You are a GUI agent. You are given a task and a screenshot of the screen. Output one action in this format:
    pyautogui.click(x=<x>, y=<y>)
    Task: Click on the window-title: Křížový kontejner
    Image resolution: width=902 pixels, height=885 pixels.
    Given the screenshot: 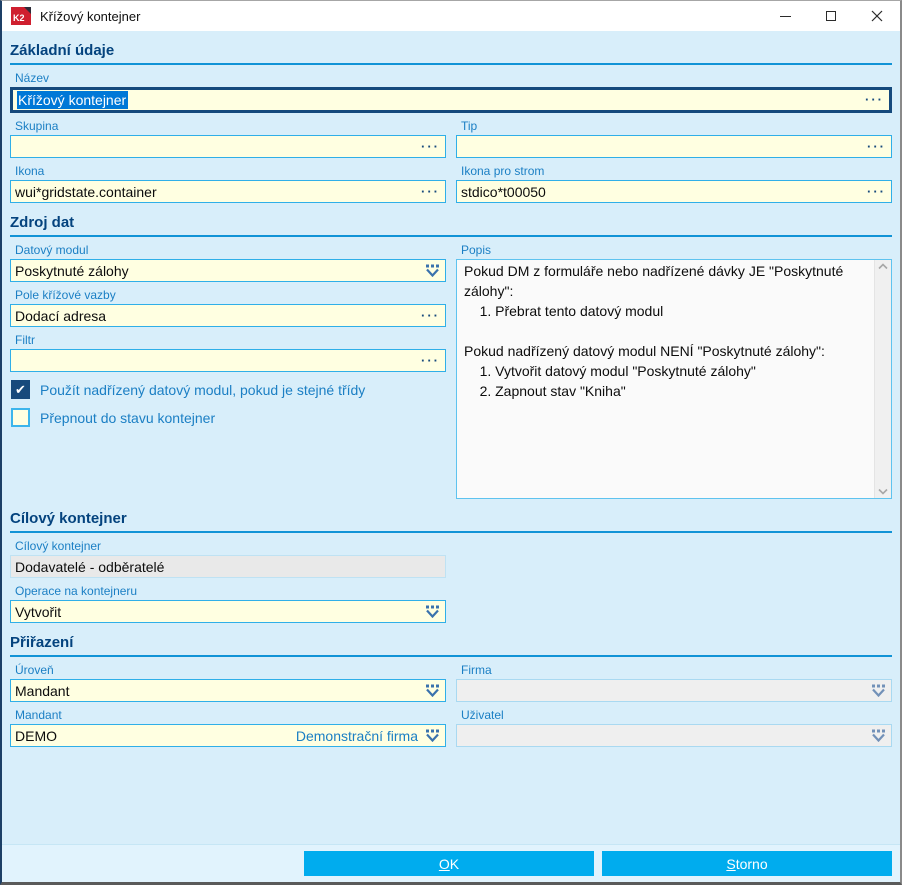 What is the action you would take?
    pyautogui.click(x=90, y=16)
    